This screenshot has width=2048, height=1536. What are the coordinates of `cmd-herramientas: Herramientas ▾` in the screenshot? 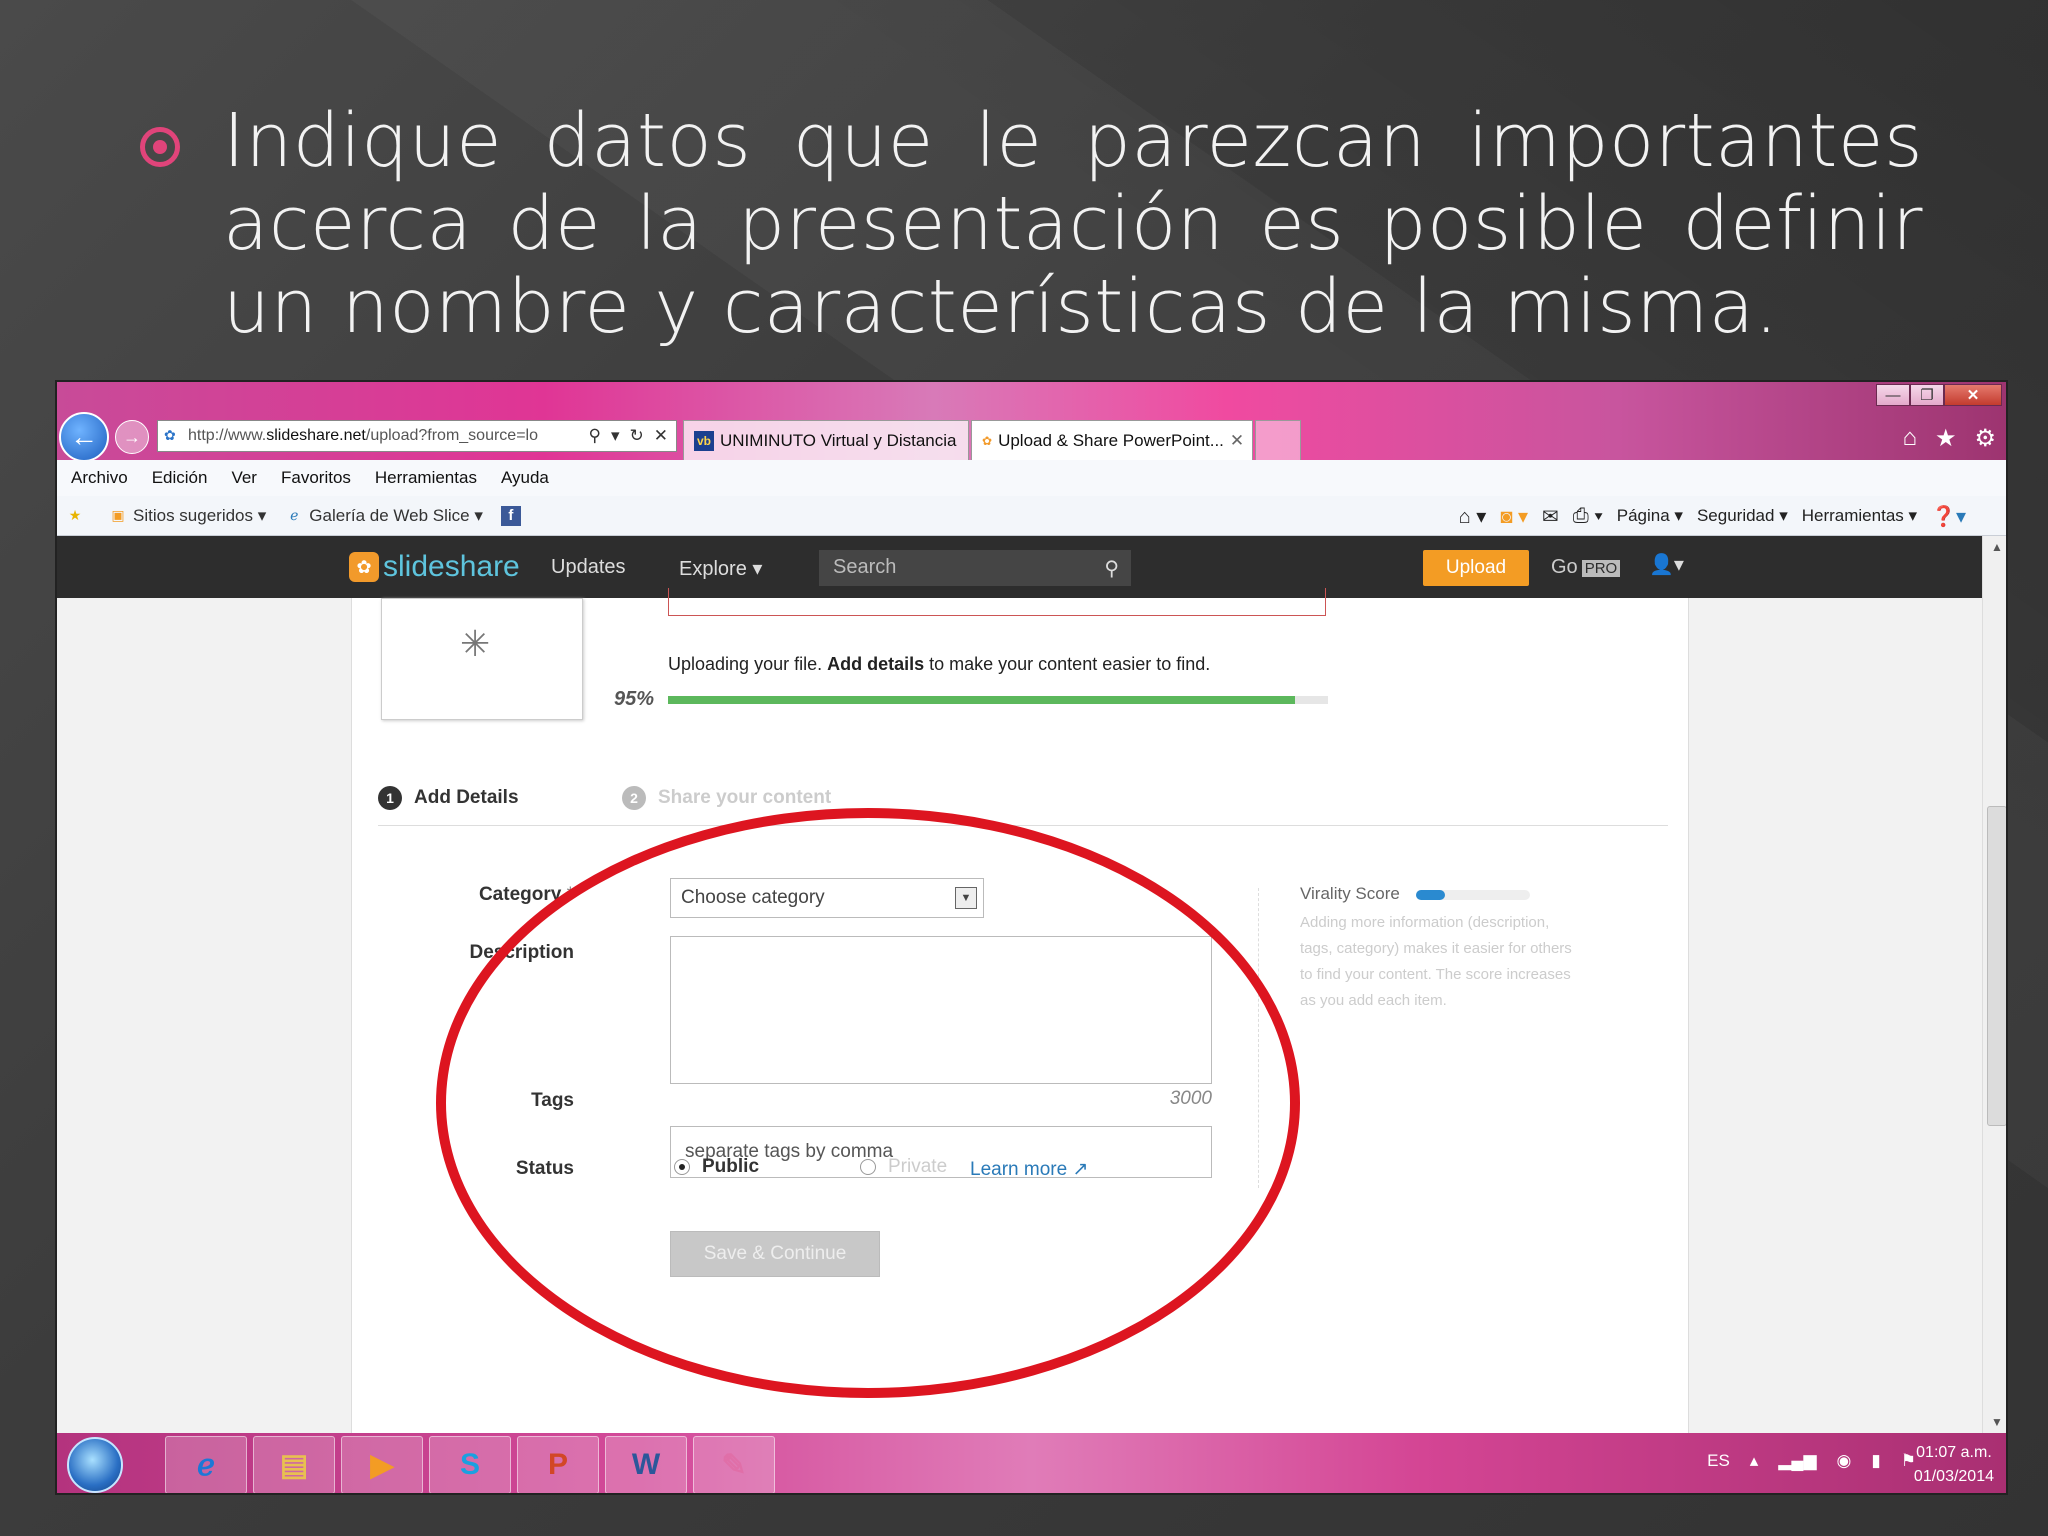 It's located at (1859, 516).